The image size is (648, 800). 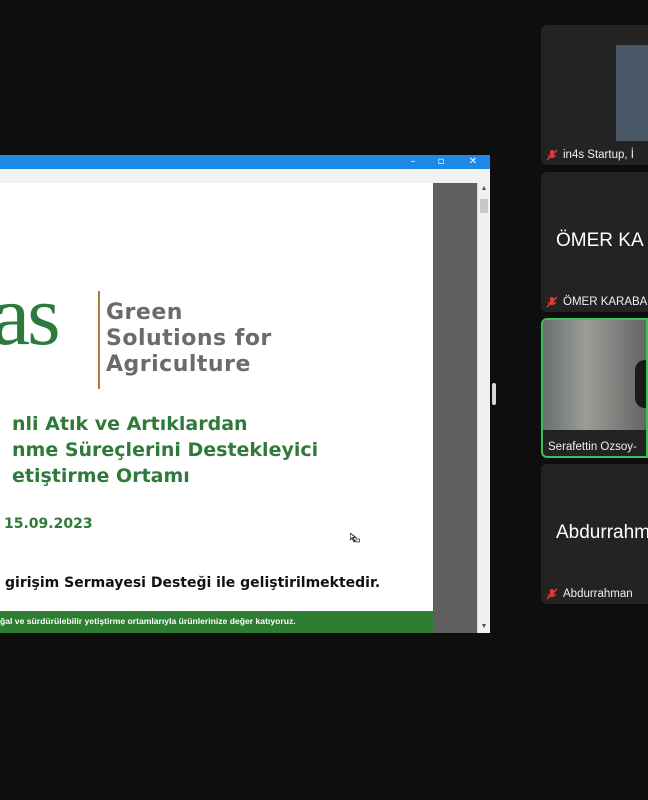 I want to click on participant-tile: in4s Startup, İ, so click(x=594, y=95).